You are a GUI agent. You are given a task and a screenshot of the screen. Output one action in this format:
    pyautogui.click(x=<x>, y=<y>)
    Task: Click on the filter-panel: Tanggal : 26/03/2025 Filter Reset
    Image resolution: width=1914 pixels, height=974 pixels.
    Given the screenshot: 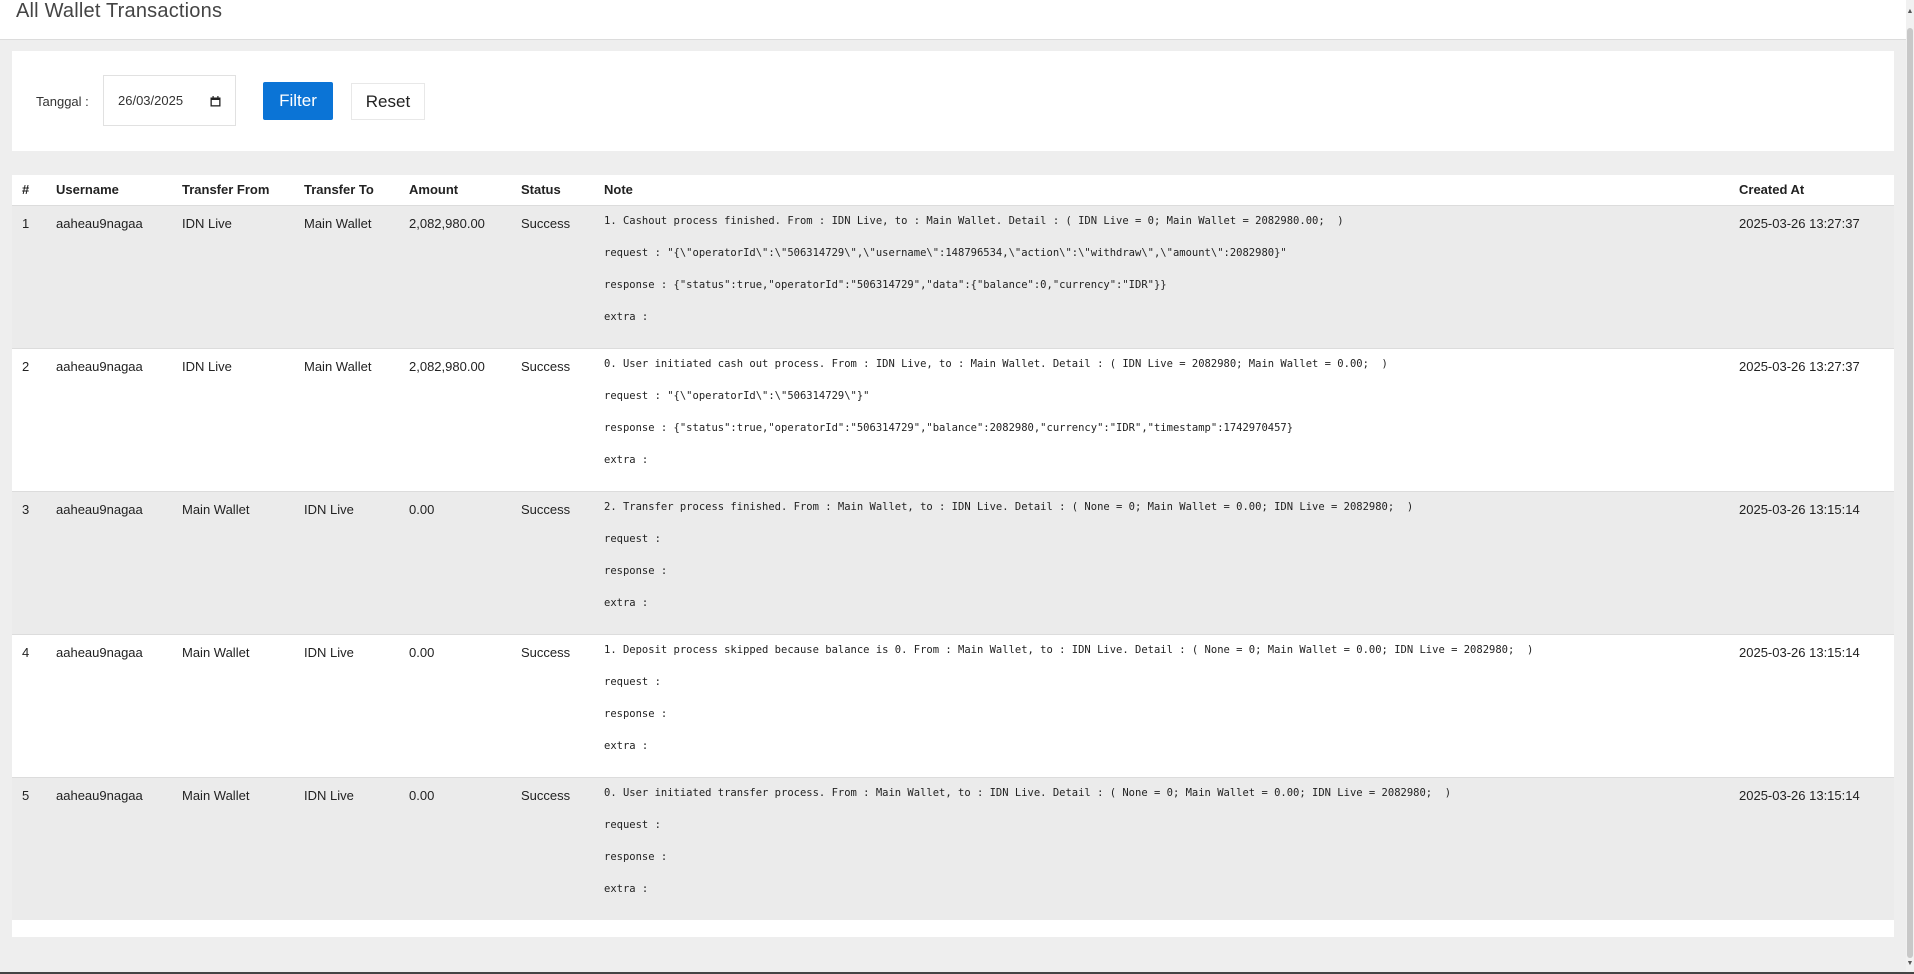 What is the action you would take?
    pyautogui.click(x=953, y=101)
    